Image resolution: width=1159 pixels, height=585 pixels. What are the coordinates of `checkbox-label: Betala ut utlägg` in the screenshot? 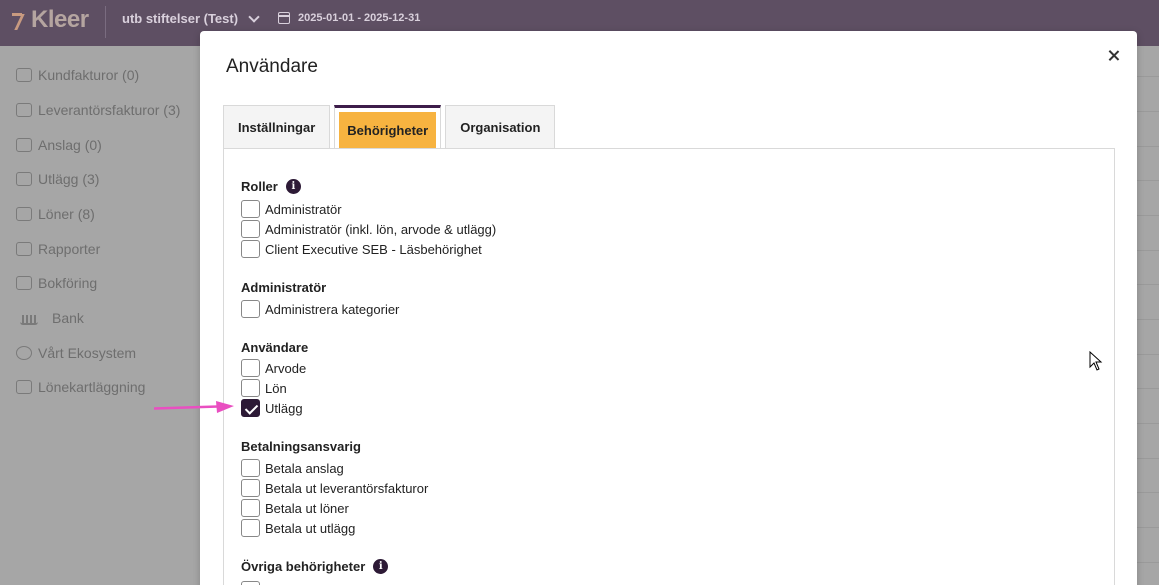 It's located at (310, 528).